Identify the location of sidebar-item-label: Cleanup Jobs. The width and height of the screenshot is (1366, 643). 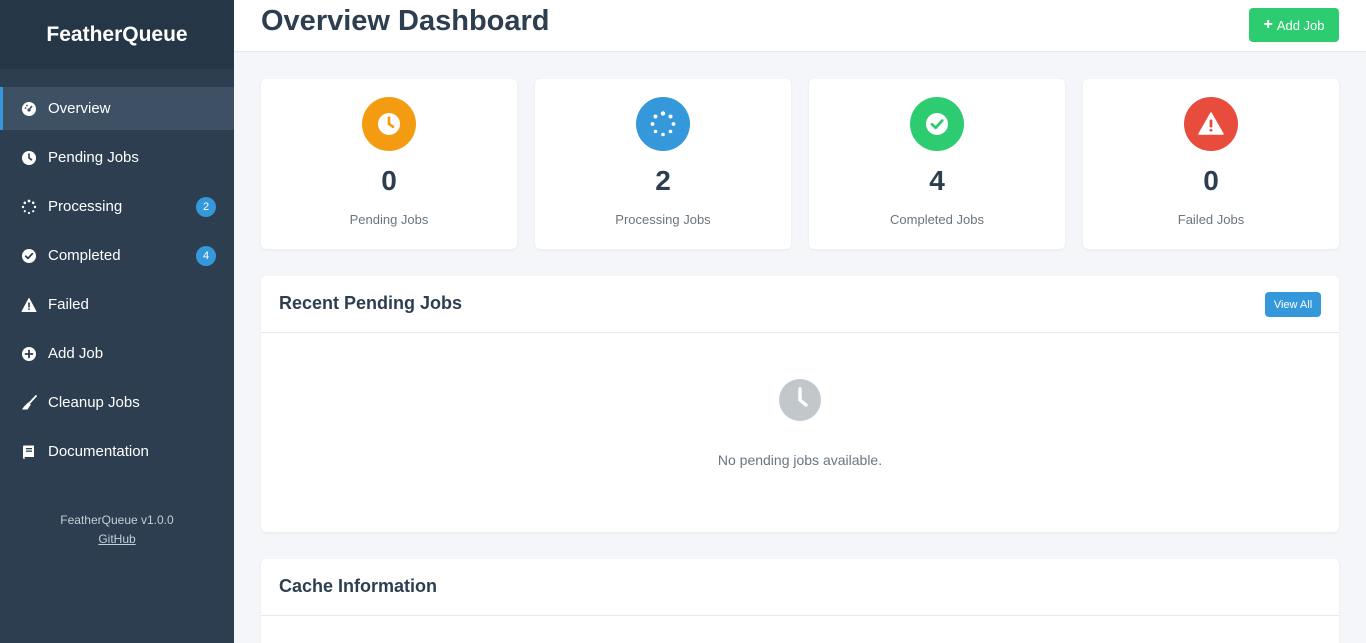
(94, 402).